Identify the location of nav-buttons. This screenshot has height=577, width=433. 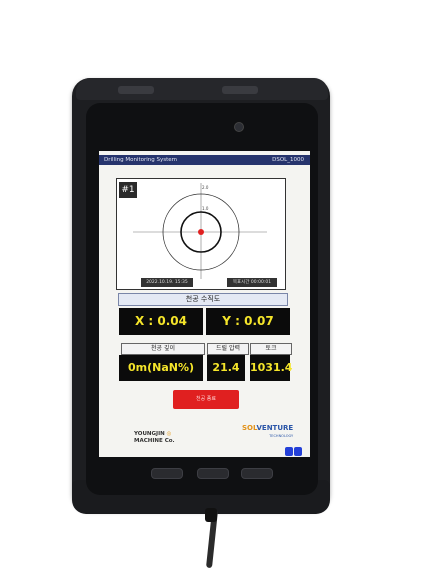
(294, 449).